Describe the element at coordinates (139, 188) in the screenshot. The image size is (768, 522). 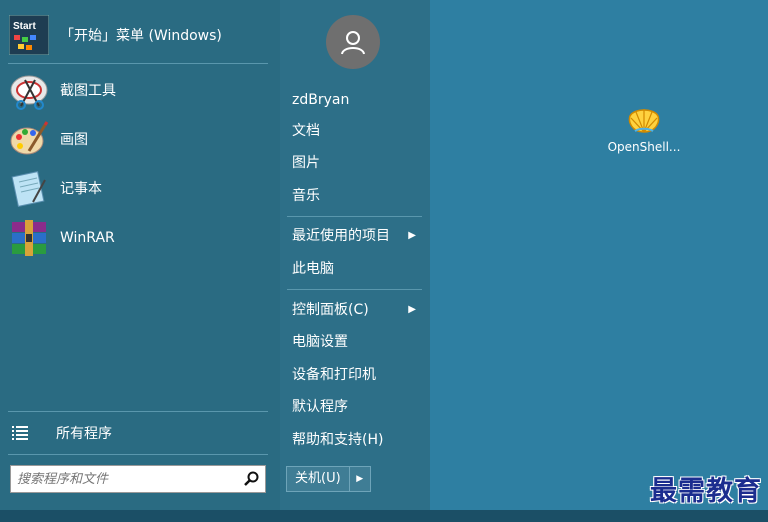
I see `pinned-item-notepad: 记事本` at that location.